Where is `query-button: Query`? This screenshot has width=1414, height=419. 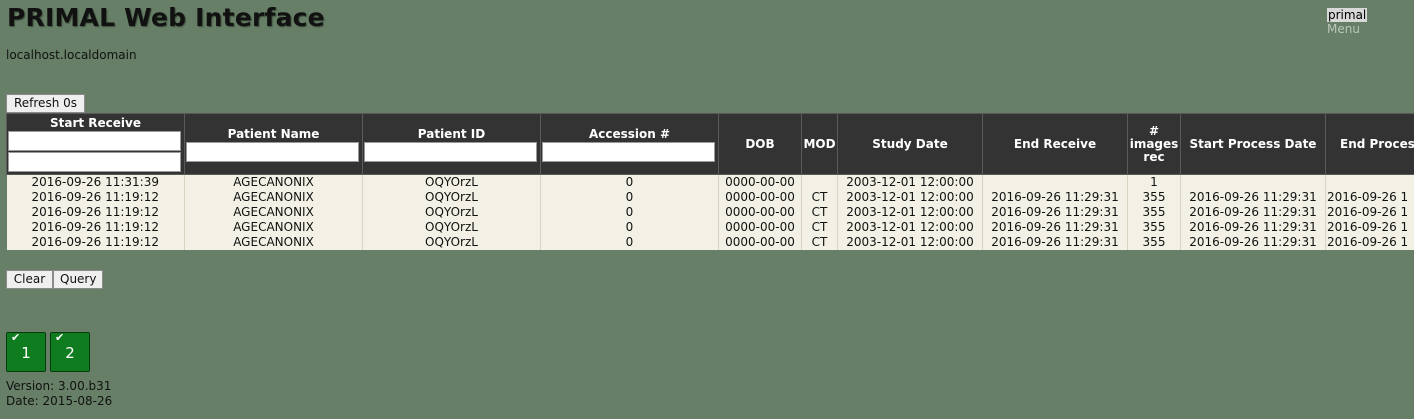 query-button: Query is located at coordinates (78, 279).